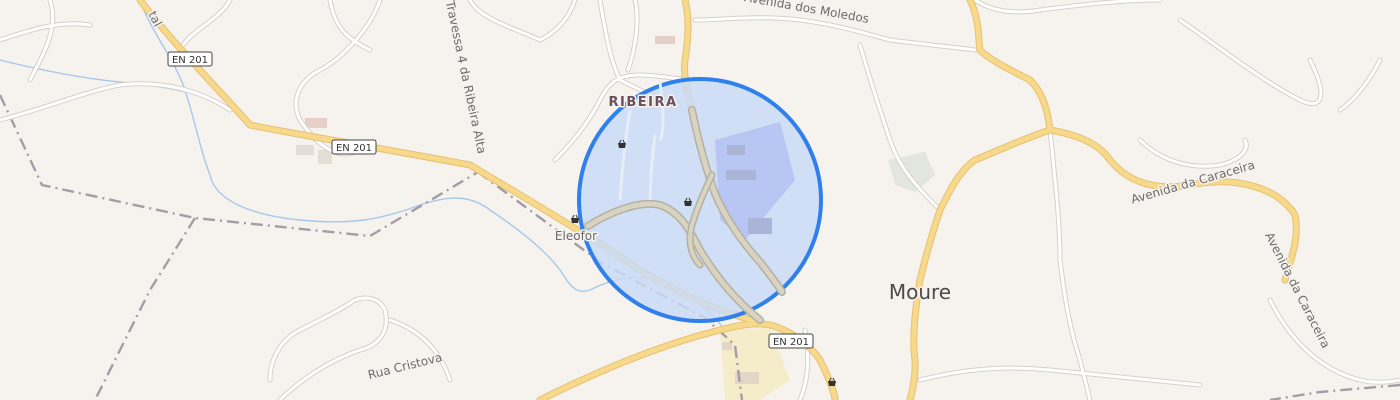  Describe the element at coordinates (920, 292) in the screenshot. I see `town-label: Moure` at that location.